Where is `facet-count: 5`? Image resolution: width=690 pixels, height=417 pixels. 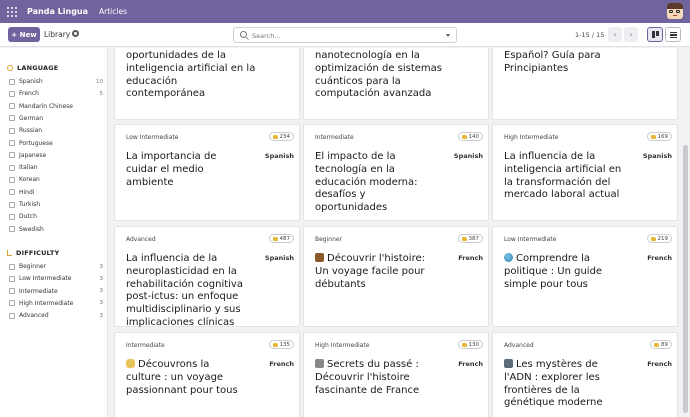
facet-count: 5 is located at coordinates (101, 93).